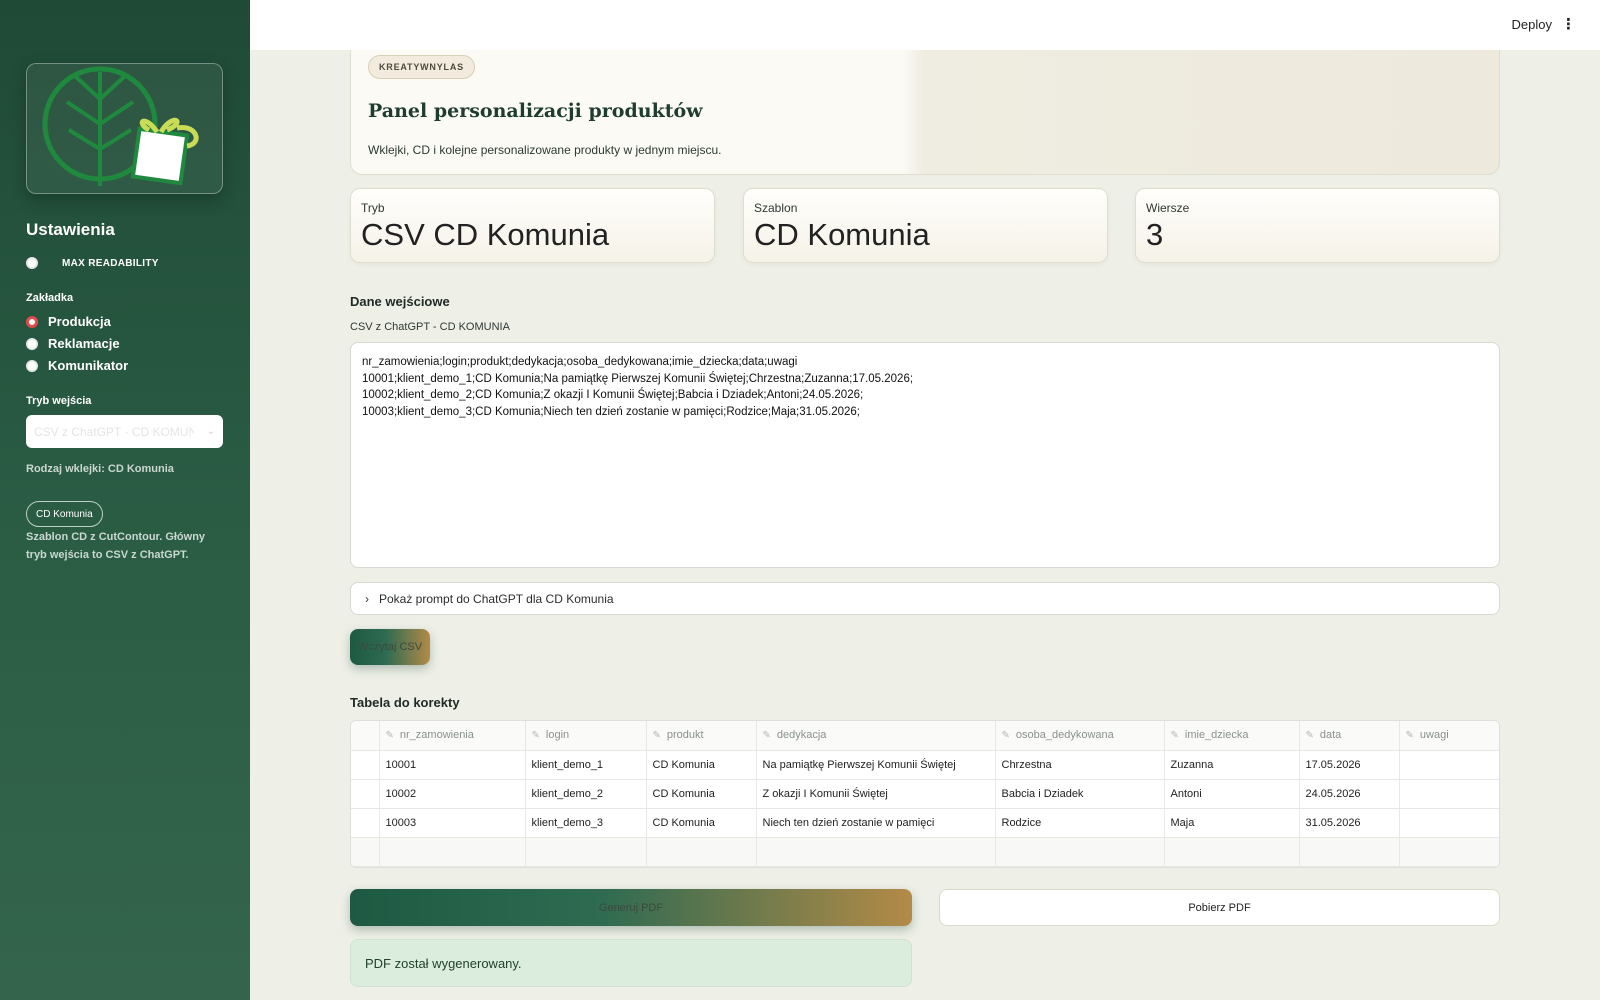 This screenshot has height=1000, width=1600. What do you see at coordinates (452, 765) in the screenshot?
I see `table-cell: 10001` at bounding box center [452, 765].